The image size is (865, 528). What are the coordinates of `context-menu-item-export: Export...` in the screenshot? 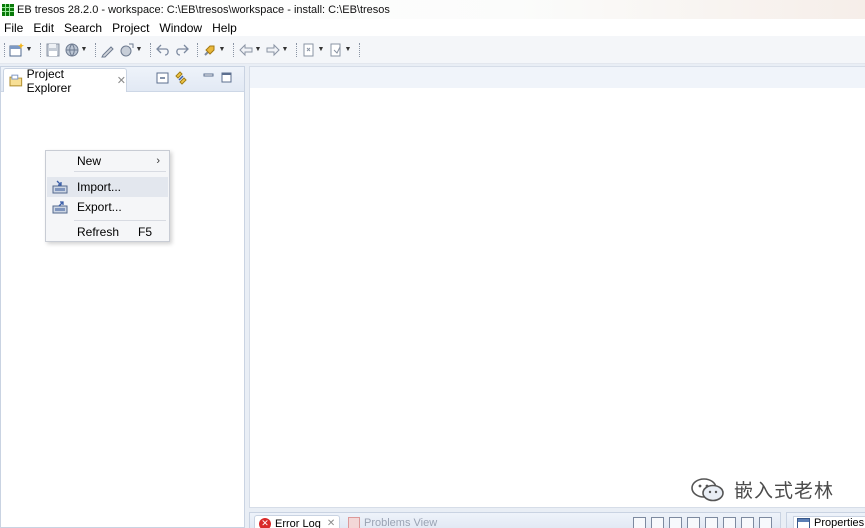 It's located at (107, 207).